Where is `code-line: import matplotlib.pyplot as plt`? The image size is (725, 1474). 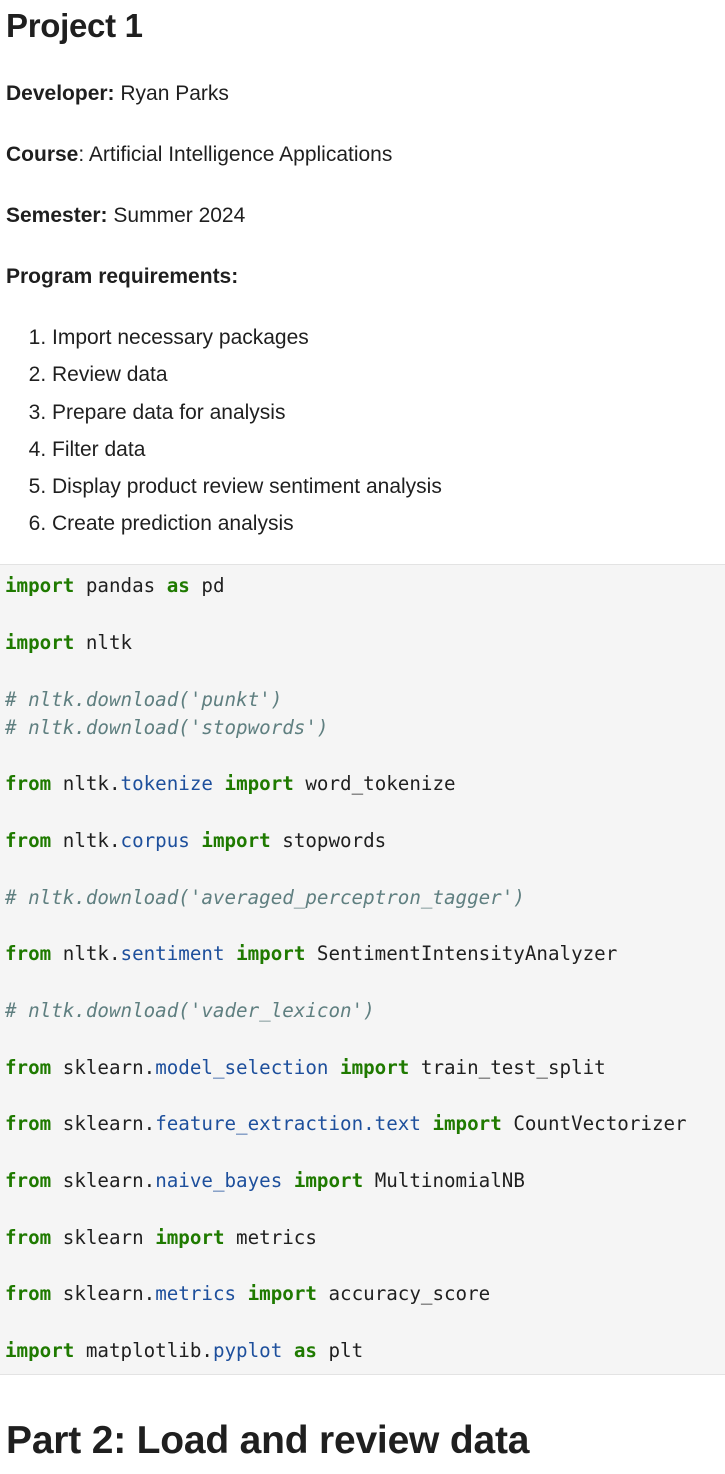
code-line: import matplotlib.pyplot as plt is located at coordinates (184, 1351).